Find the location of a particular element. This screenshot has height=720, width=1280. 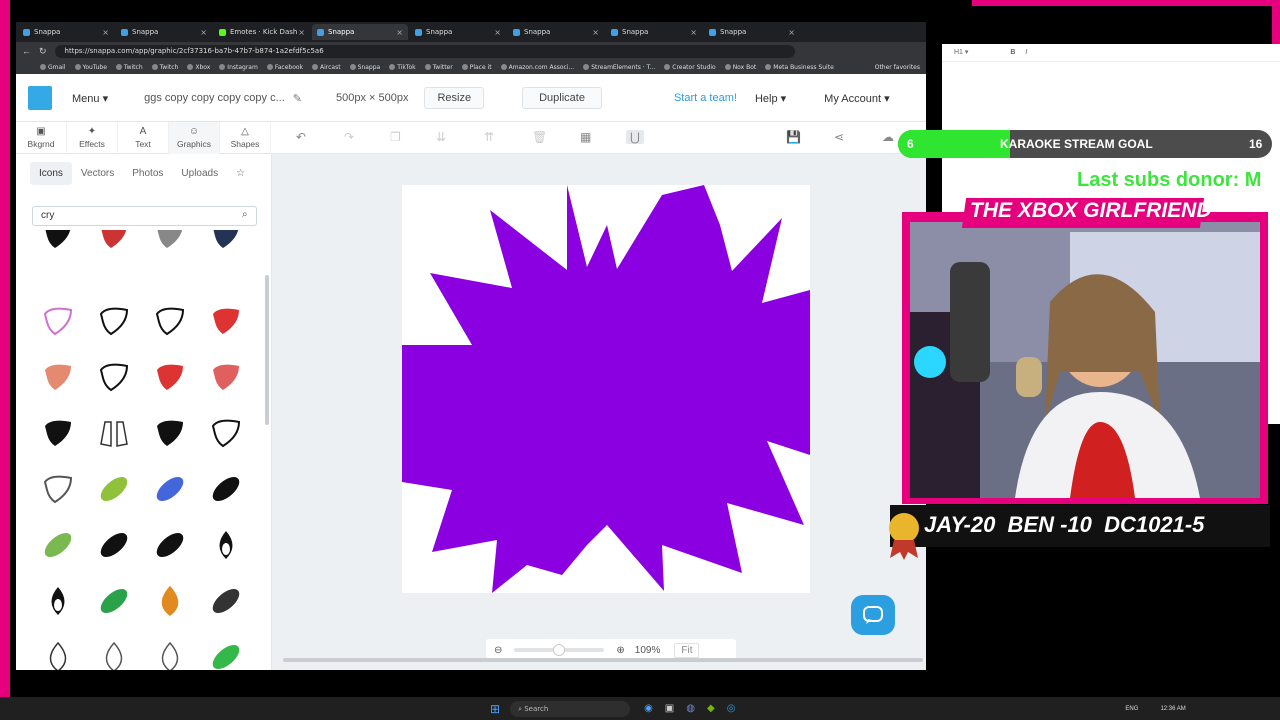

zoom-slider is located at coordinates (559, 650).